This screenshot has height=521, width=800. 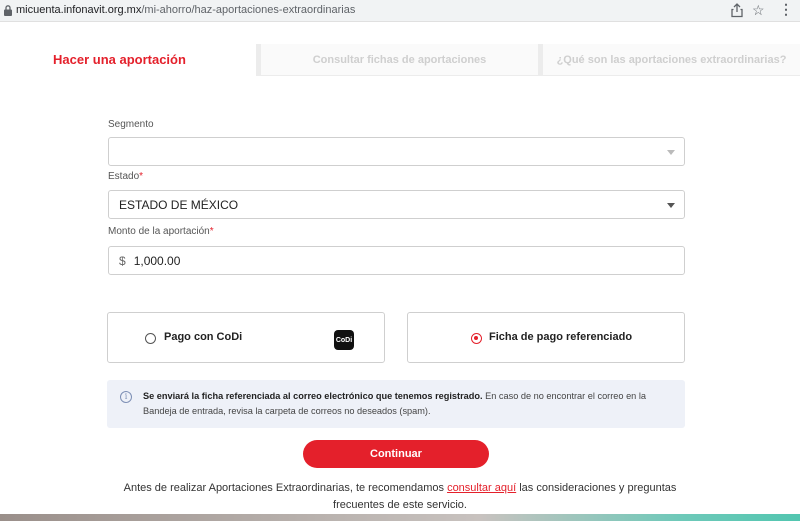 I want to click on monto-label-text: Monto de la aportación, so click(x=159, y=231).